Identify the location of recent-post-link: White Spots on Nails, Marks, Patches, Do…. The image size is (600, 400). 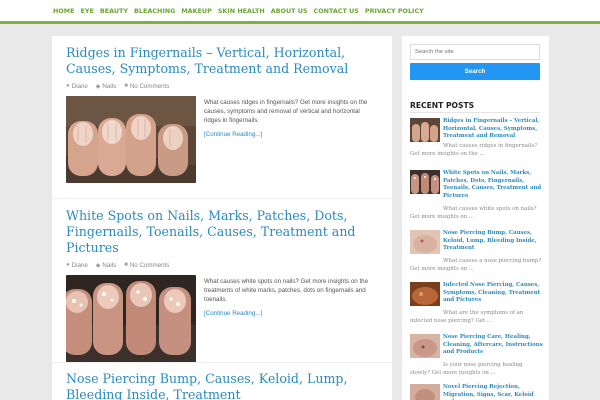
(494, 185).